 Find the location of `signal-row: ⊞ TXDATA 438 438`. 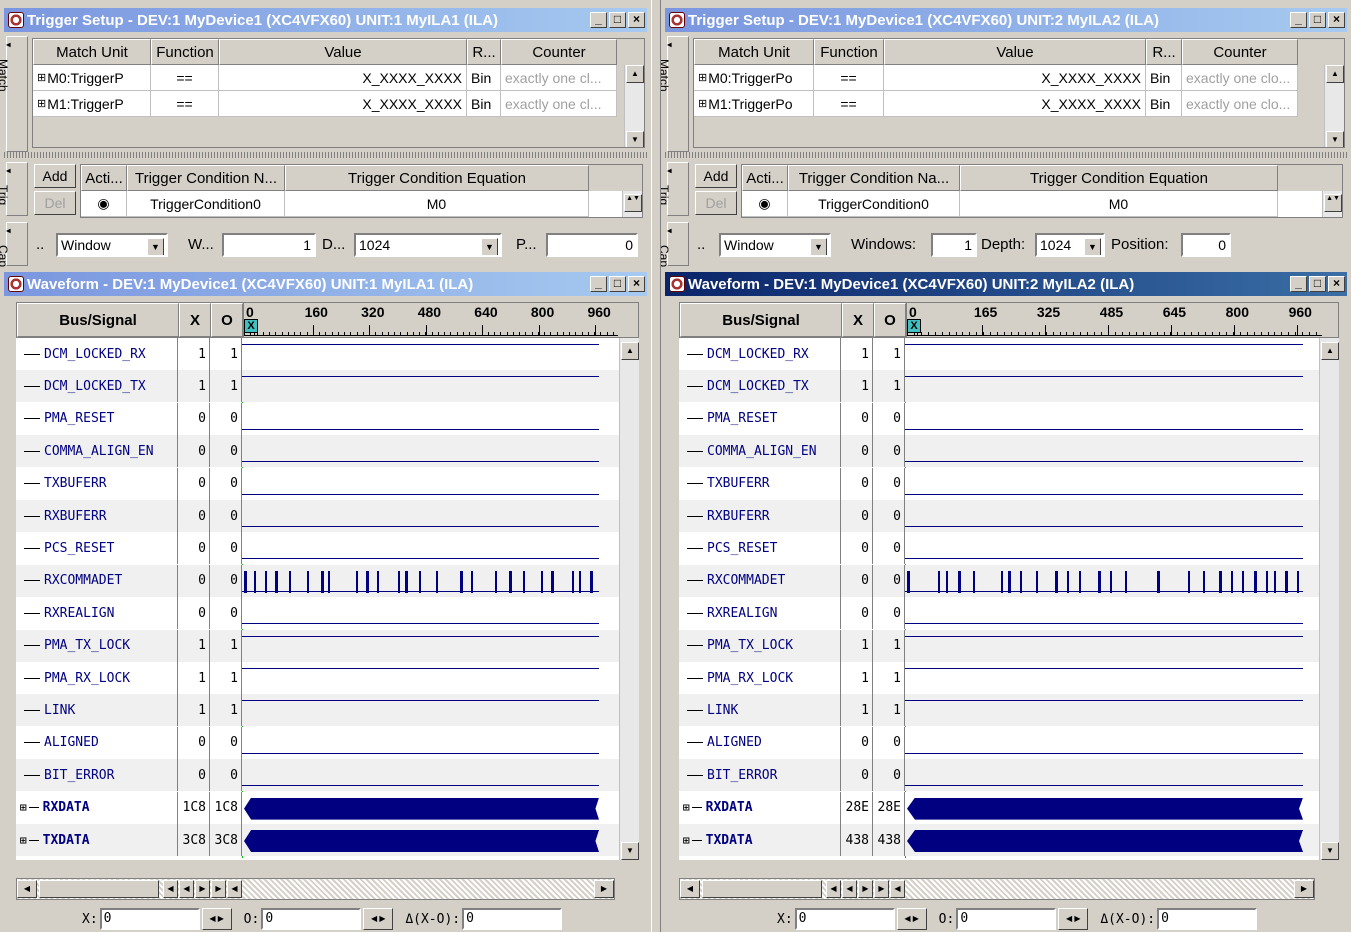

signal-row: ⊞ TXDATA 438 438 is located at coordinates (999, 840).